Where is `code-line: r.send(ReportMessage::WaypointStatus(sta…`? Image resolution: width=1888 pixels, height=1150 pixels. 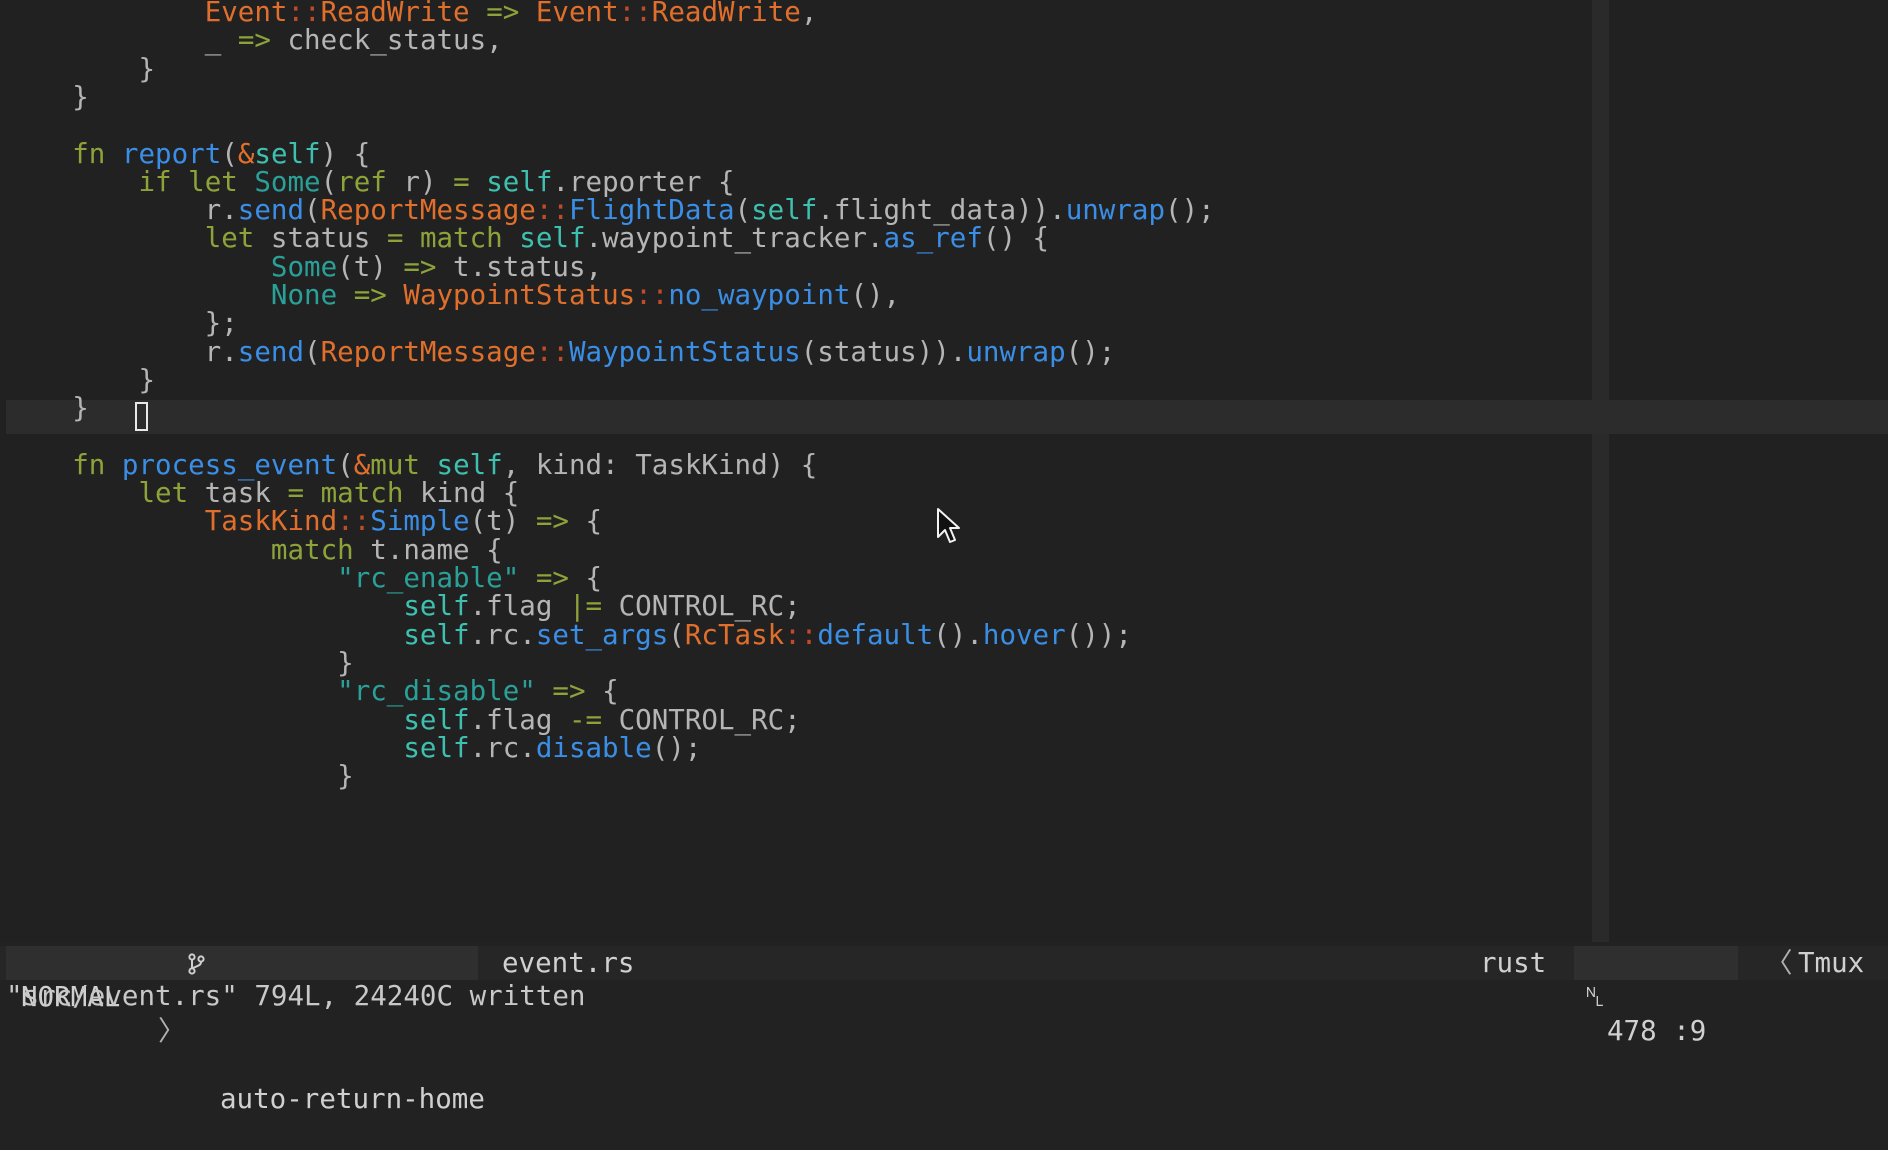
code-line: r.send(ReportMessage::WaypointStatus(sta… is located at coordinates (561, 352).